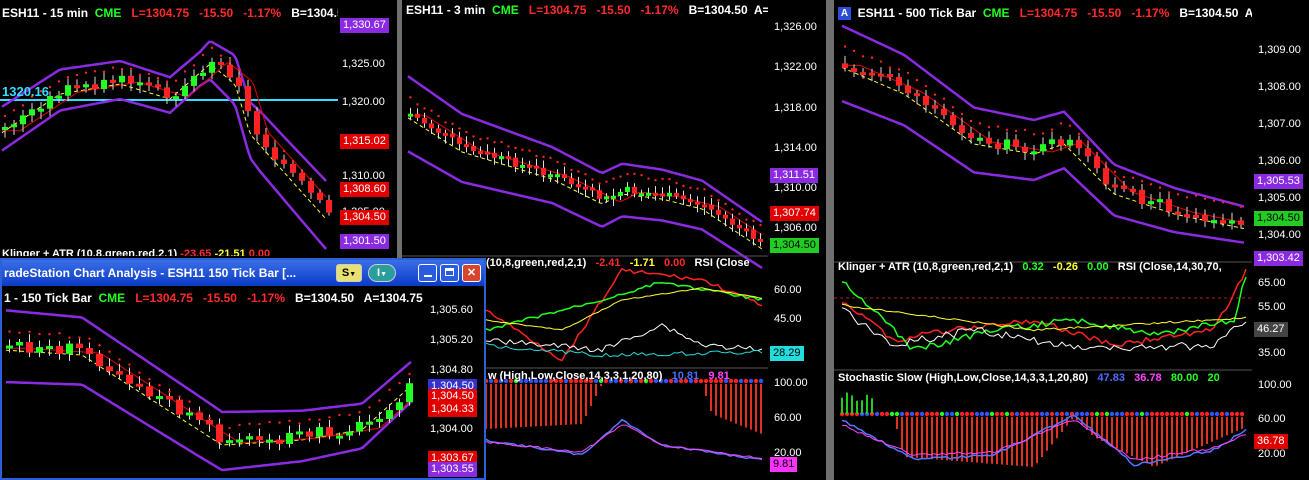 The height and width of the screenshot is (480, 1309). I want to click on pane-separator, so click(830, 240).